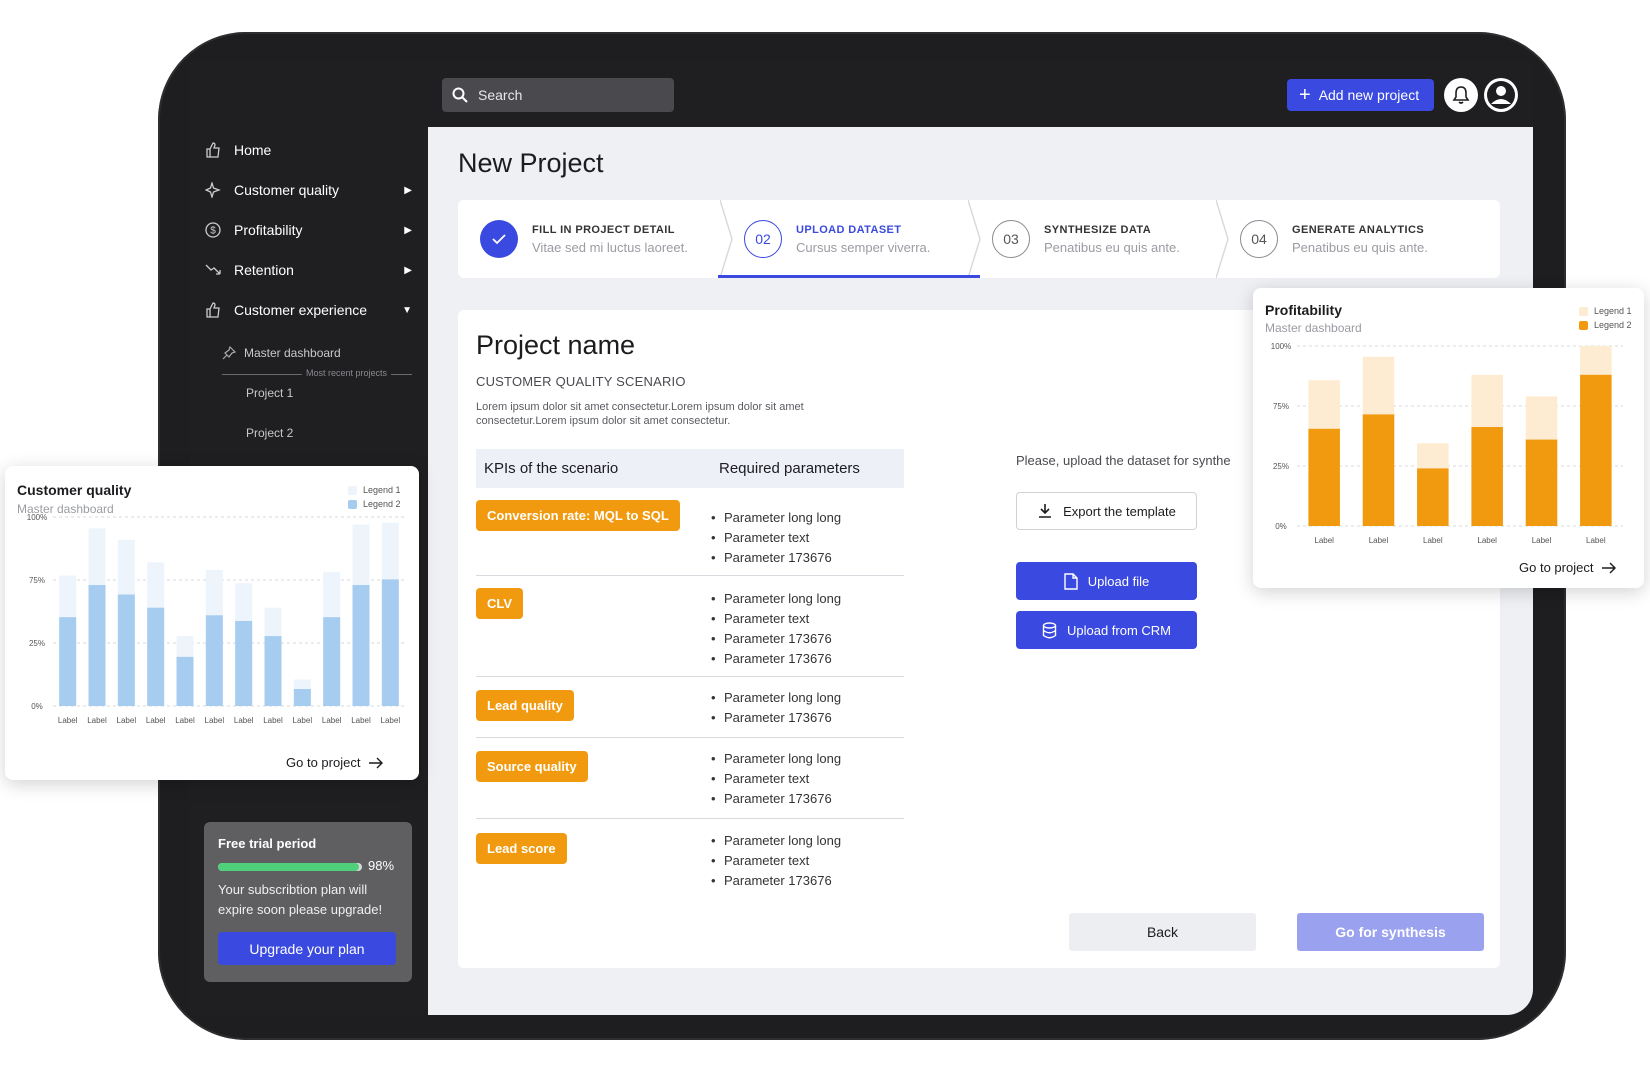  I want to click on kpi-tag: Conversion rate: MQL to SQL, so click(578, 515).